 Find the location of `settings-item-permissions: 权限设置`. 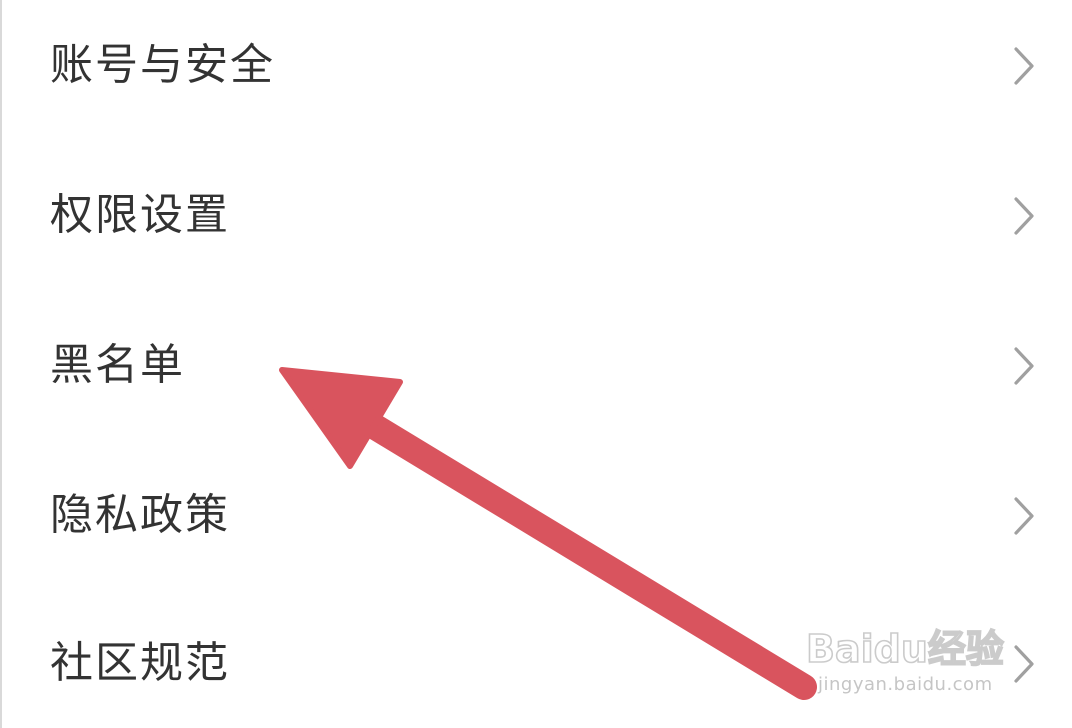

settings-item-permissions: 权限设置 is located at coordinates (537, 216).